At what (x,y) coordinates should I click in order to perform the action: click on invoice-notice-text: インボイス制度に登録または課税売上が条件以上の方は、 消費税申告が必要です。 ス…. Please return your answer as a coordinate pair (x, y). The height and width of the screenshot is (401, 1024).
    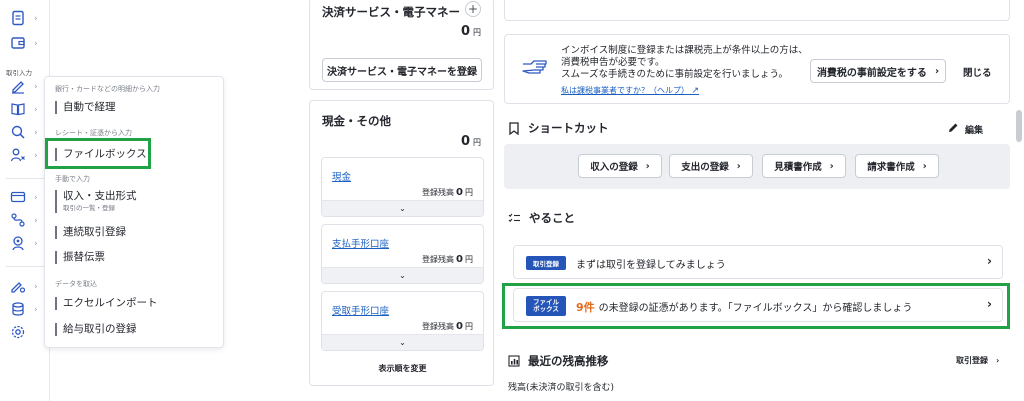
    Looking at the image, I should click on (684, 62).